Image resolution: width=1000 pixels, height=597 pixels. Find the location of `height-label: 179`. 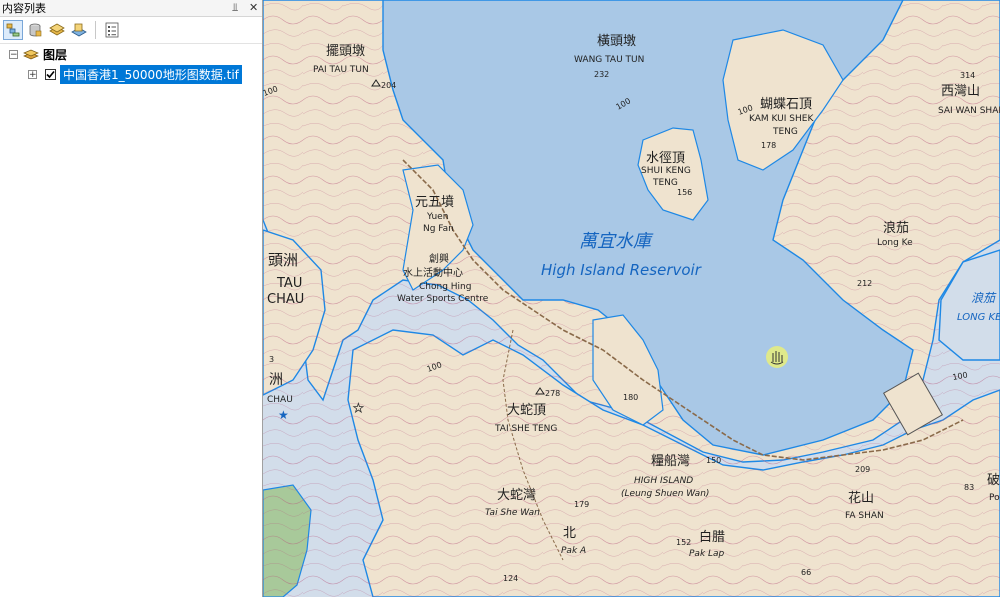

height-label: 179 is located at coordinates (581, 504).